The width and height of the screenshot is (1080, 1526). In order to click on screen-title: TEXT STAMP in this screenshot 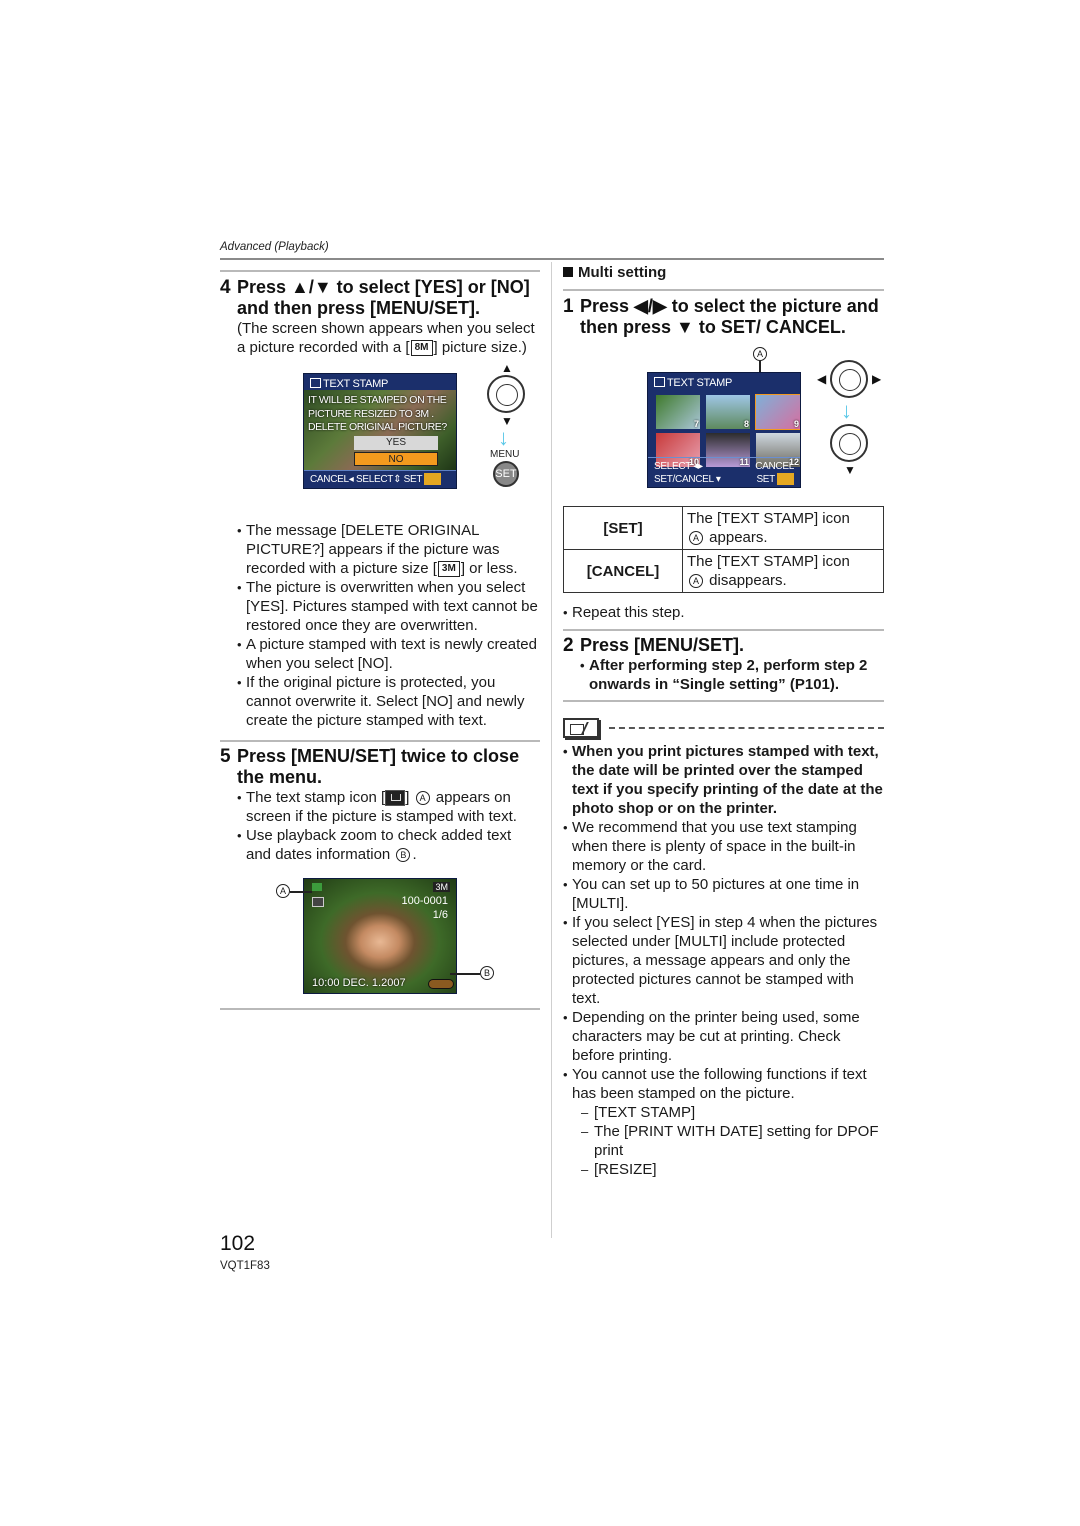, I will do `click(349, 384)`.